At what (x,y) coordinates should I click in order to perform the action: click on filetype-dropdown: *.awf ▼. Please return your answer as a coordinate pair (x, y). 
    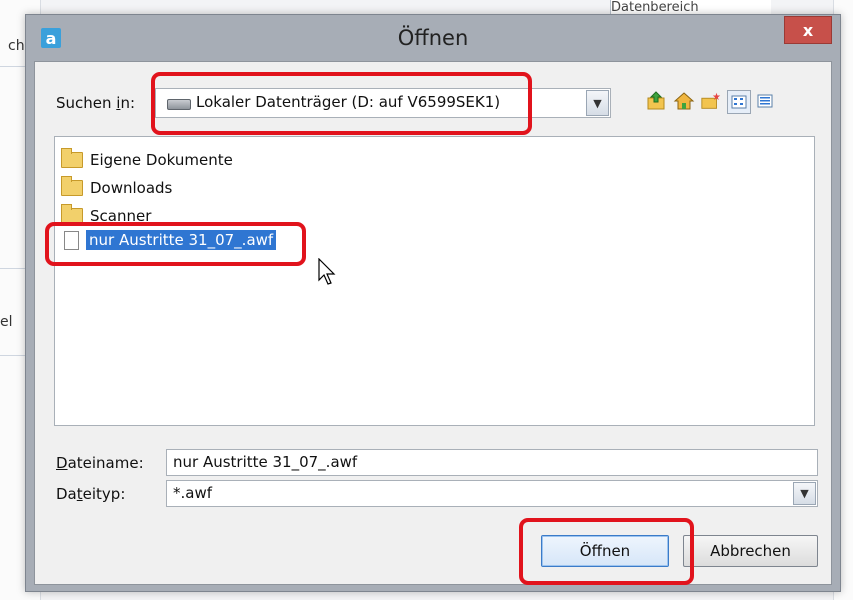
    Looking at the image, I should click on (492, 493).